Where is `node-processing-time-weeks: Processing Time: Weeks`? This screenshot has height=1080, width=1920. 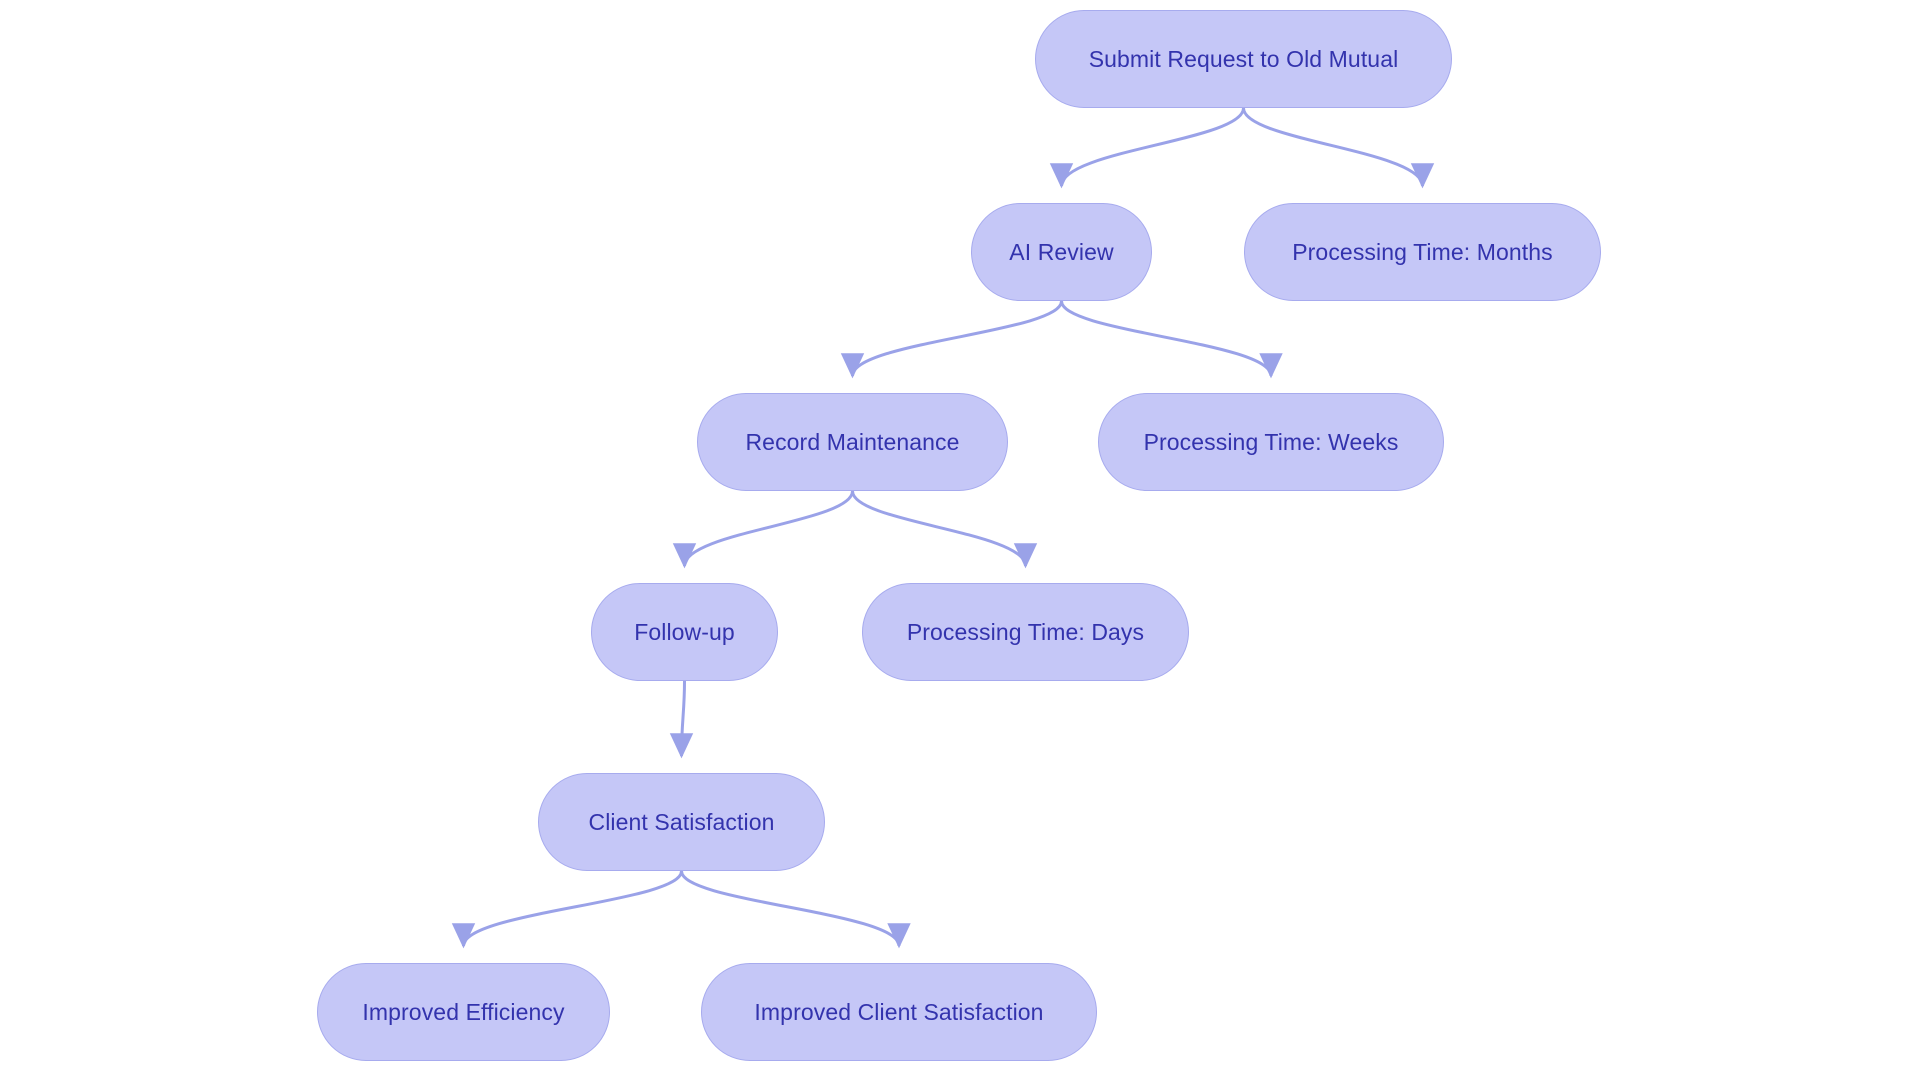
node-processing-time-weeks: Processing Time: Weeks is located at coordinates (1271, 442).